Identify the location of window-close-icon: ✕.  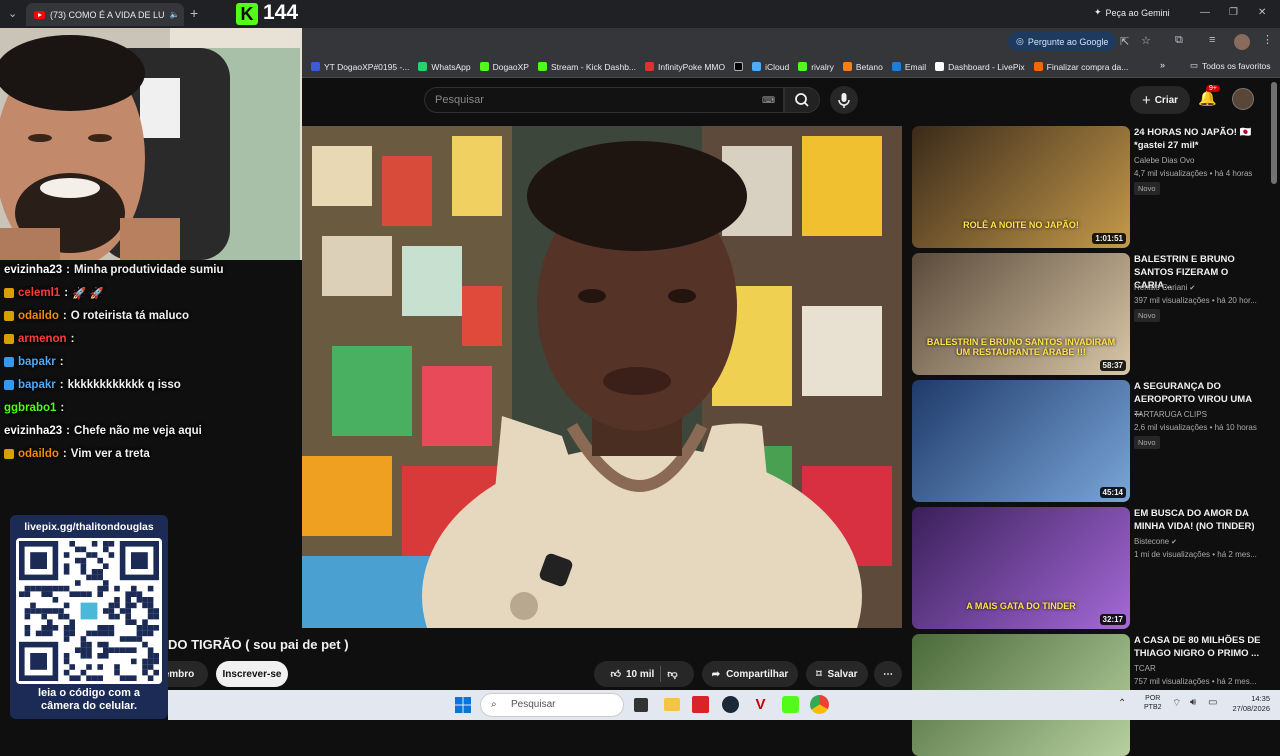
(1262, 12).